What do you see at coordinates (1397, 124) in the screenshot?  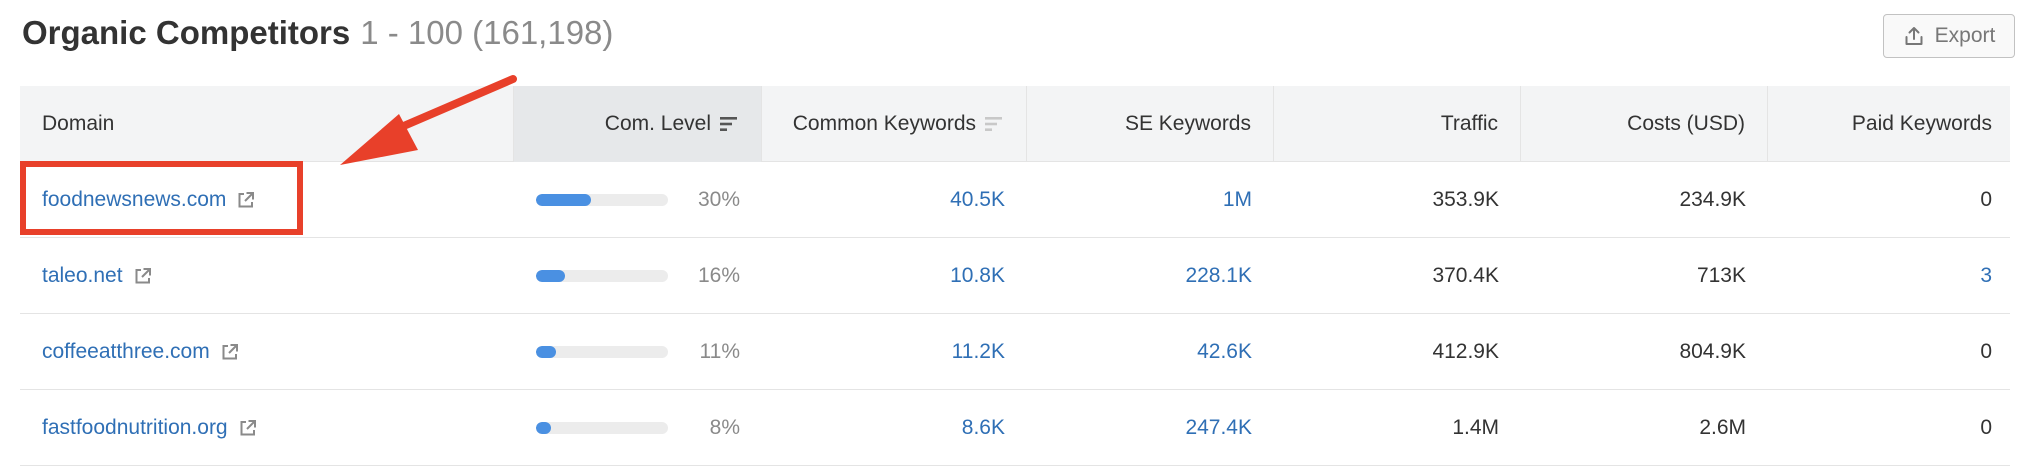 I see `column-traffic: Traffic` at bounding box center [1397, 124].